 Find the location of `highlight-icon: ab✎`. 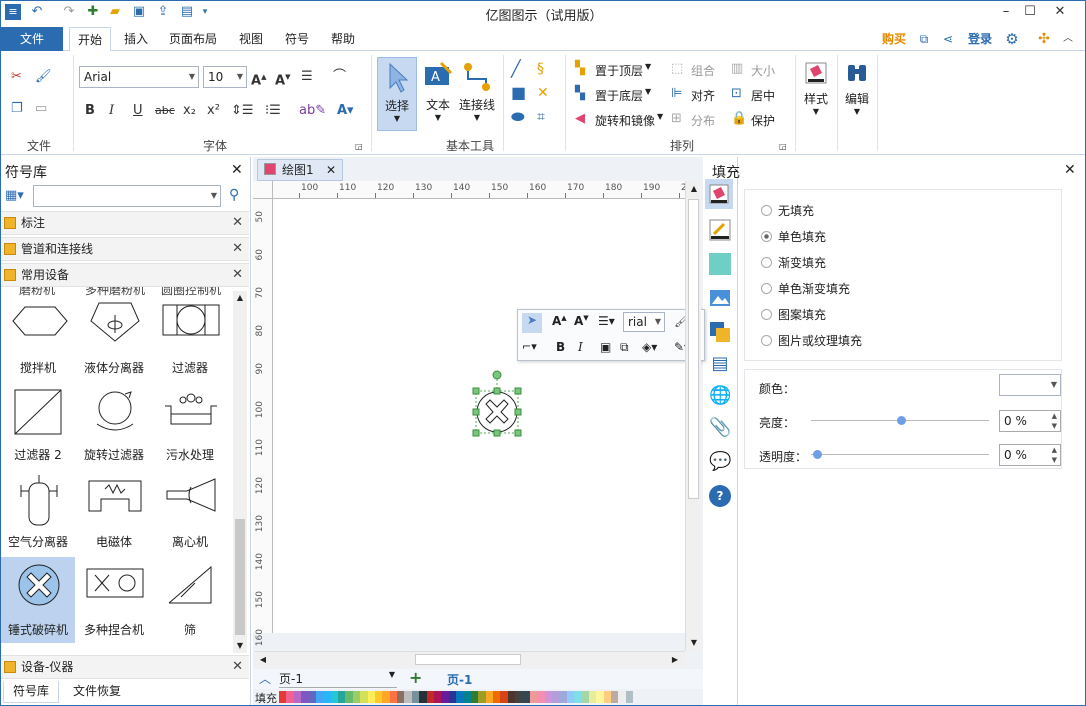

highlight-icon: ab✎ is located at coordinates (312, 111).